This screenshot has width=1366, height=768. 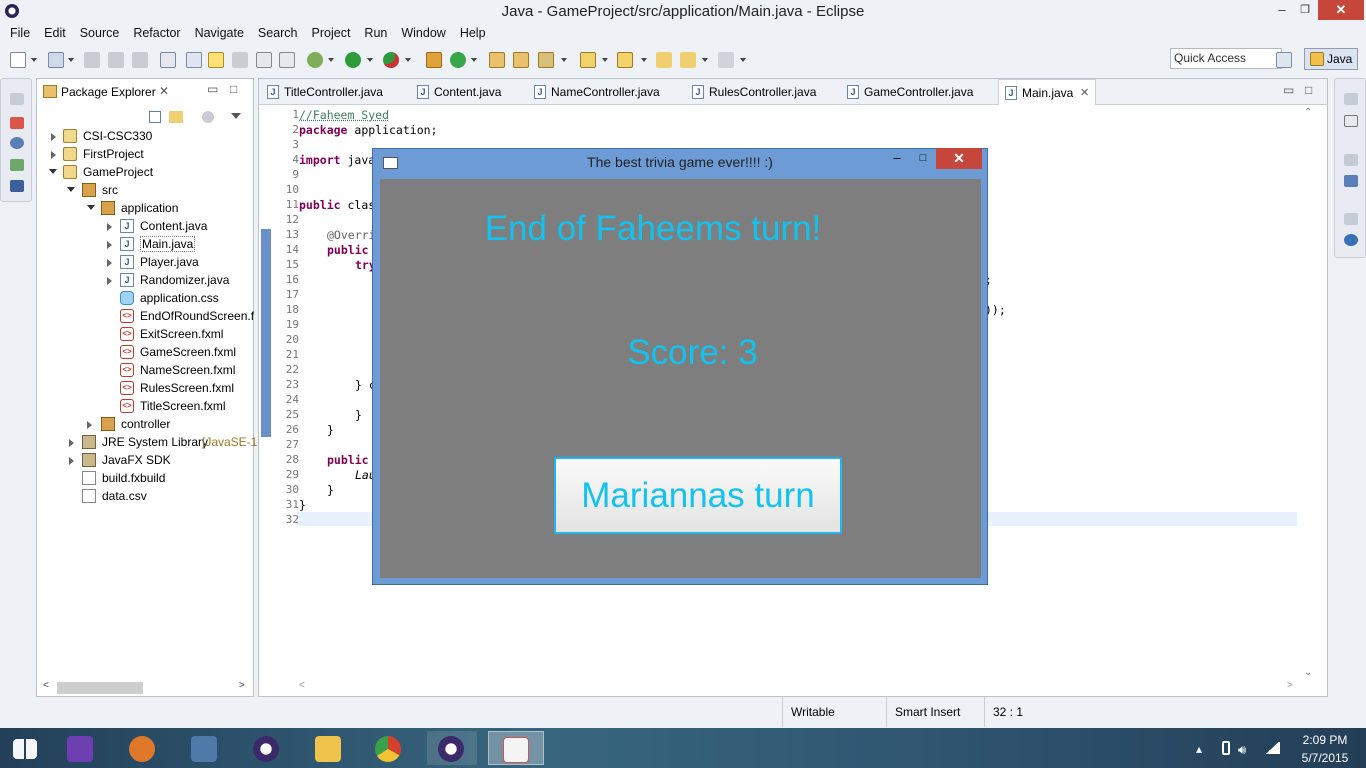 What do you see at coordinates (168, 60) in the screenshot?
I see `skip-breakpoints-icon` at bounding box center [168, 60].